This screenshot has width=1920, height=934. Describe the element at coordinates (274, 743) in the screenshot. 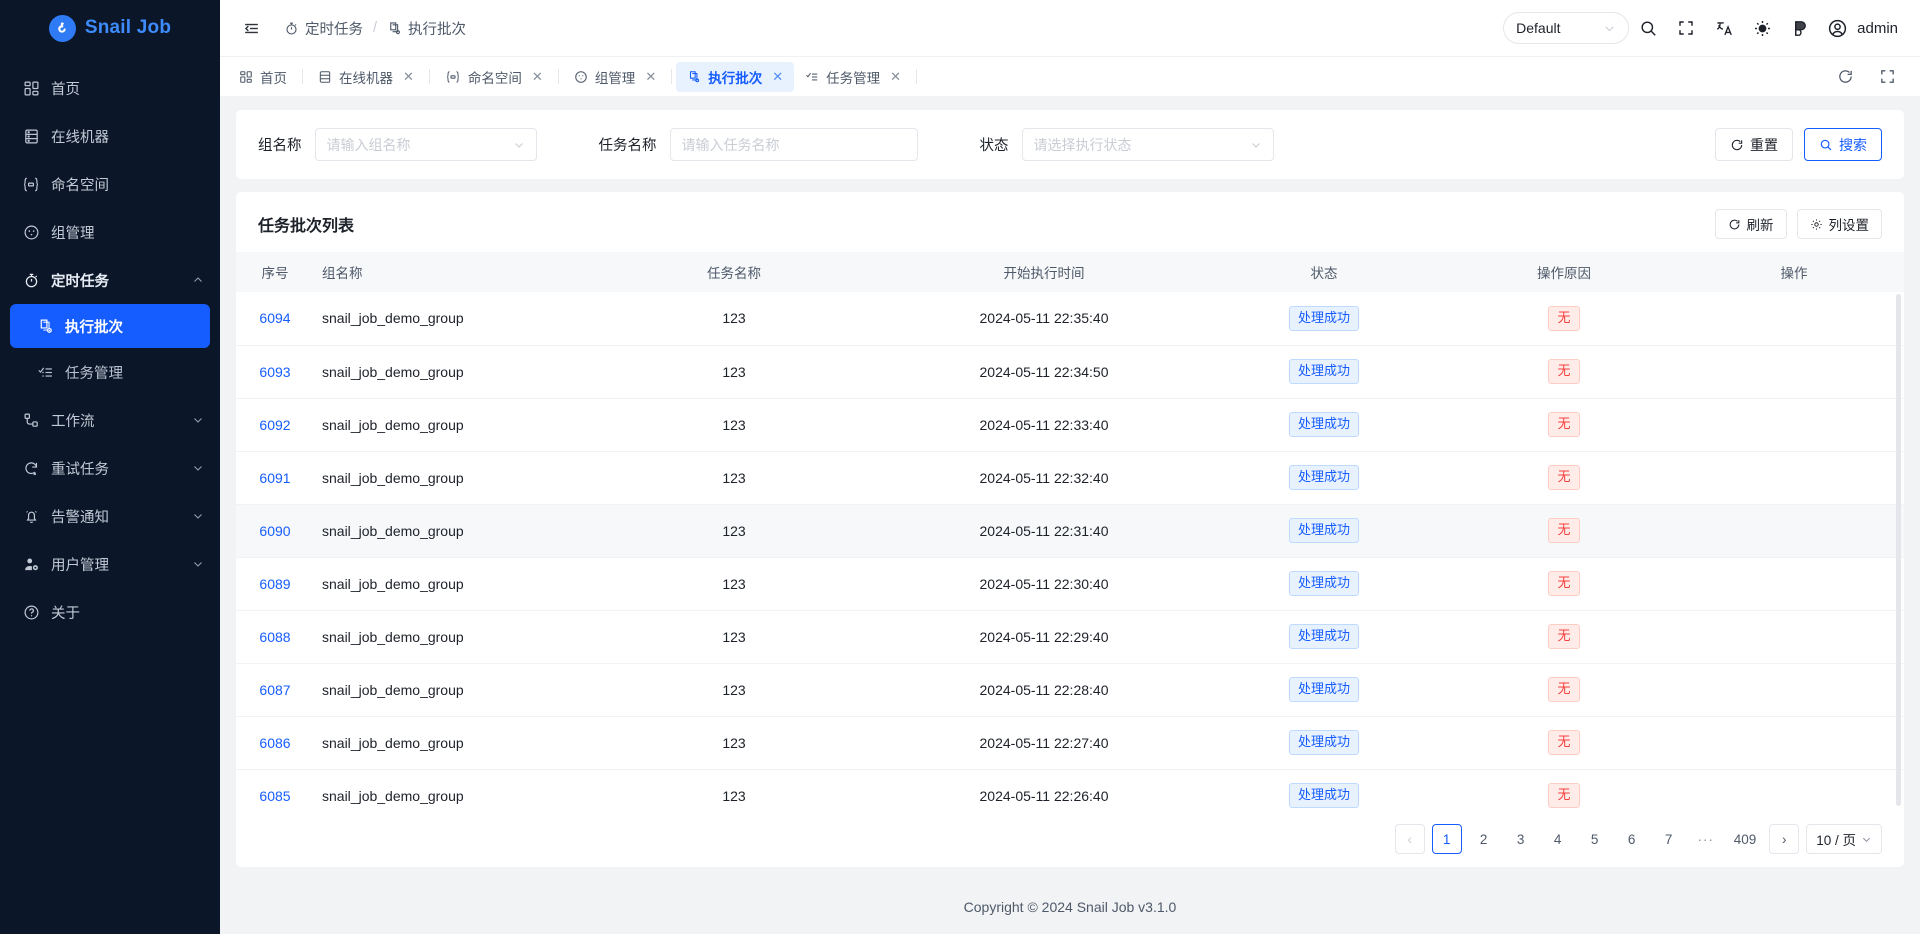

I see `batch-id-link: 6086` at that location.